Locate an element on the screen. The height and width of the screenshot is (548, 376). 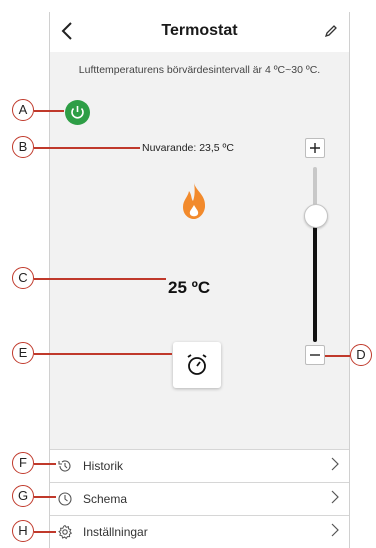
callout-line-h is located at coordinates (45, 532).